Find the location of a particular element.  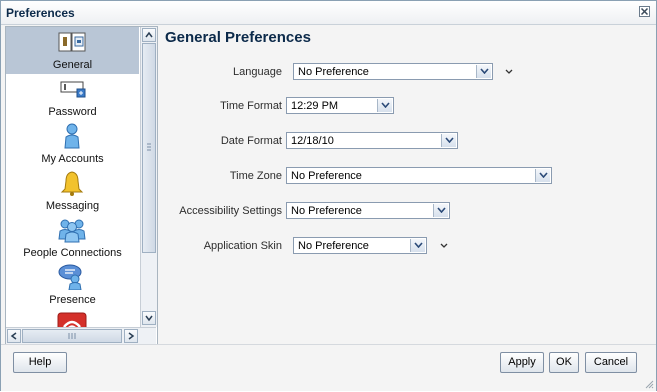

sidebar-item-label: Password is located at coordinates (72, 112).